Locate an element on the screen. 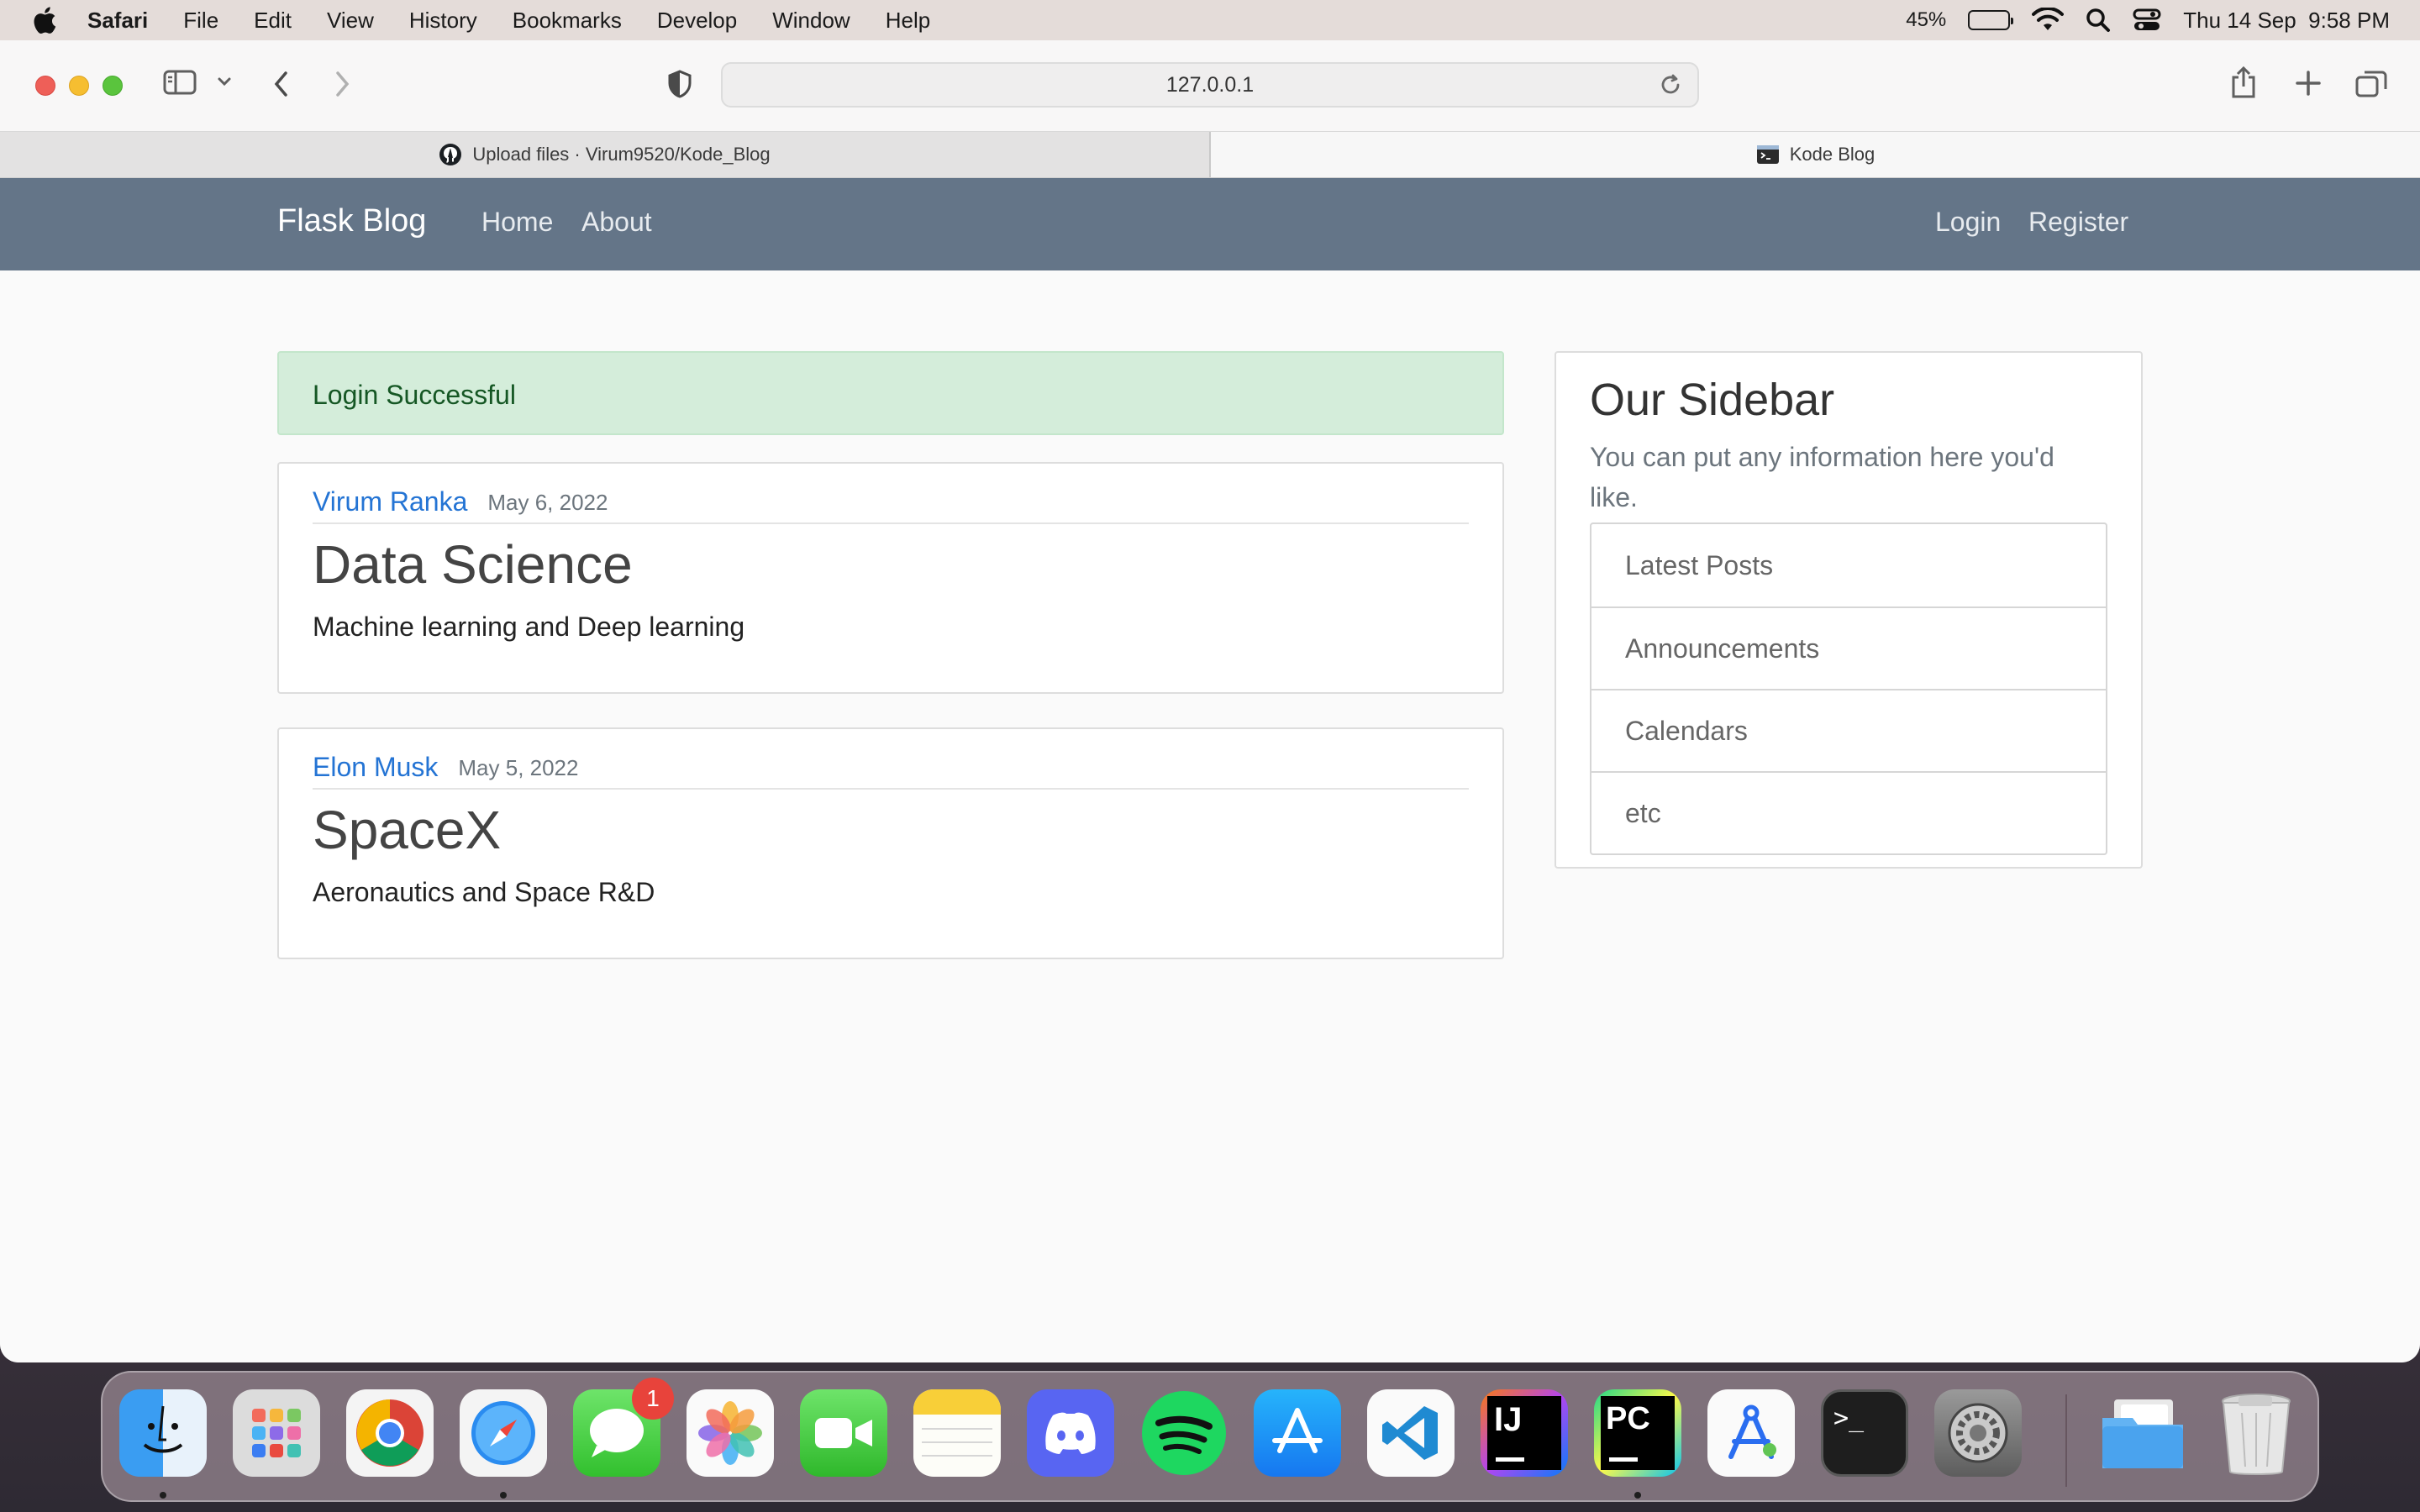 This screenshot has width=2420, height=1512. intellij-icon: IJ is located at coordinates (1525, 1433).